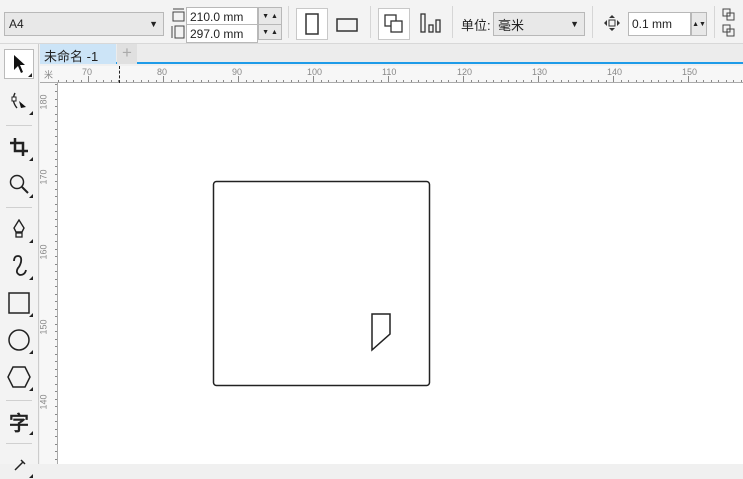 Image resolution: width=743 pixels, height=479 pixels. What do you see at coordinates (312, 24) in the screenshot?
I see `portrait-button` at bounding box center [312, 24].